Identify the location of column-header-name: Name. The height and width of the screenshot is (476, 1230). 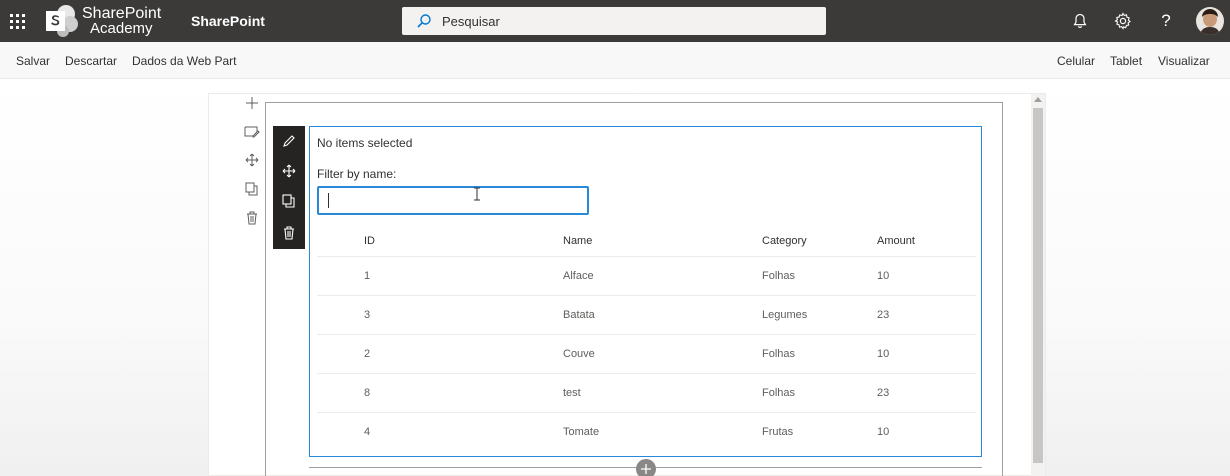
(577, 241).